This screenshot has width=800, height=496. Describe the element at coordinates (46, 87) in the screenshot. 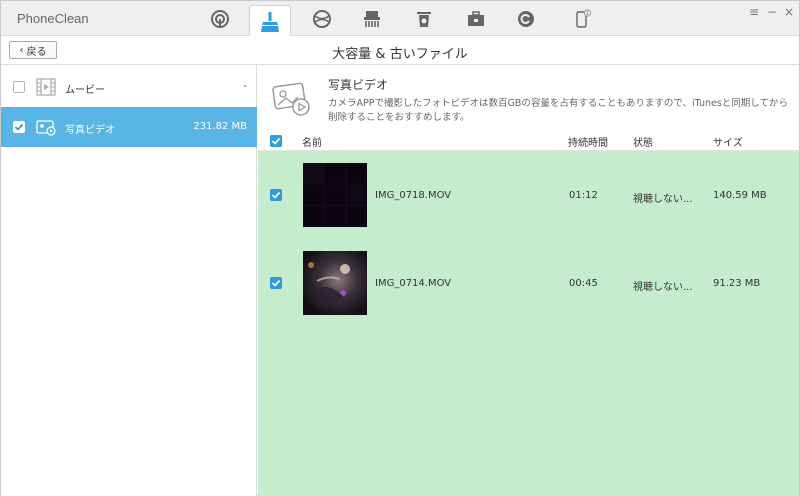

I see `film-icon` at that location.